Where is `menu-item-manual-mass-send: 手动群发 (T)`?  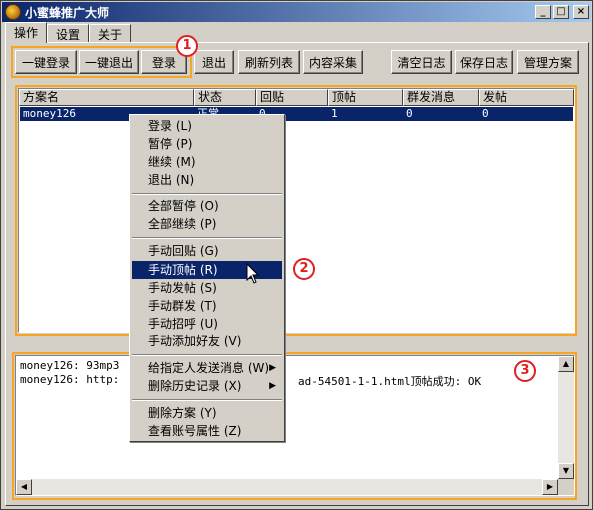
menu-item-manual-mass-send: 手动群发 (T) is located at coordinates (207, 306).